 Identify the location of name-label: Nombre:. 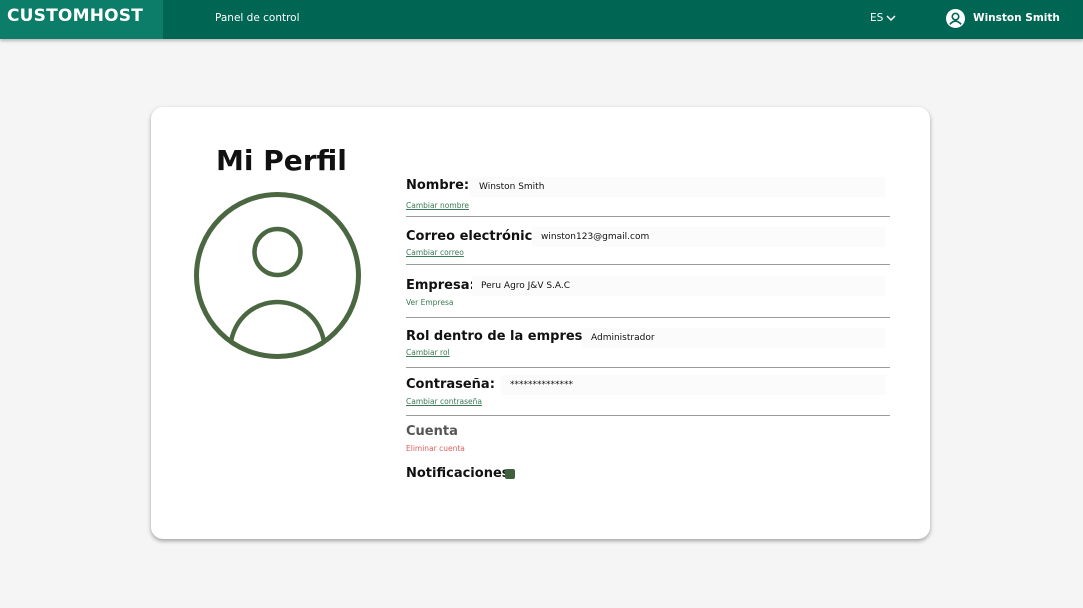
(438, 185).